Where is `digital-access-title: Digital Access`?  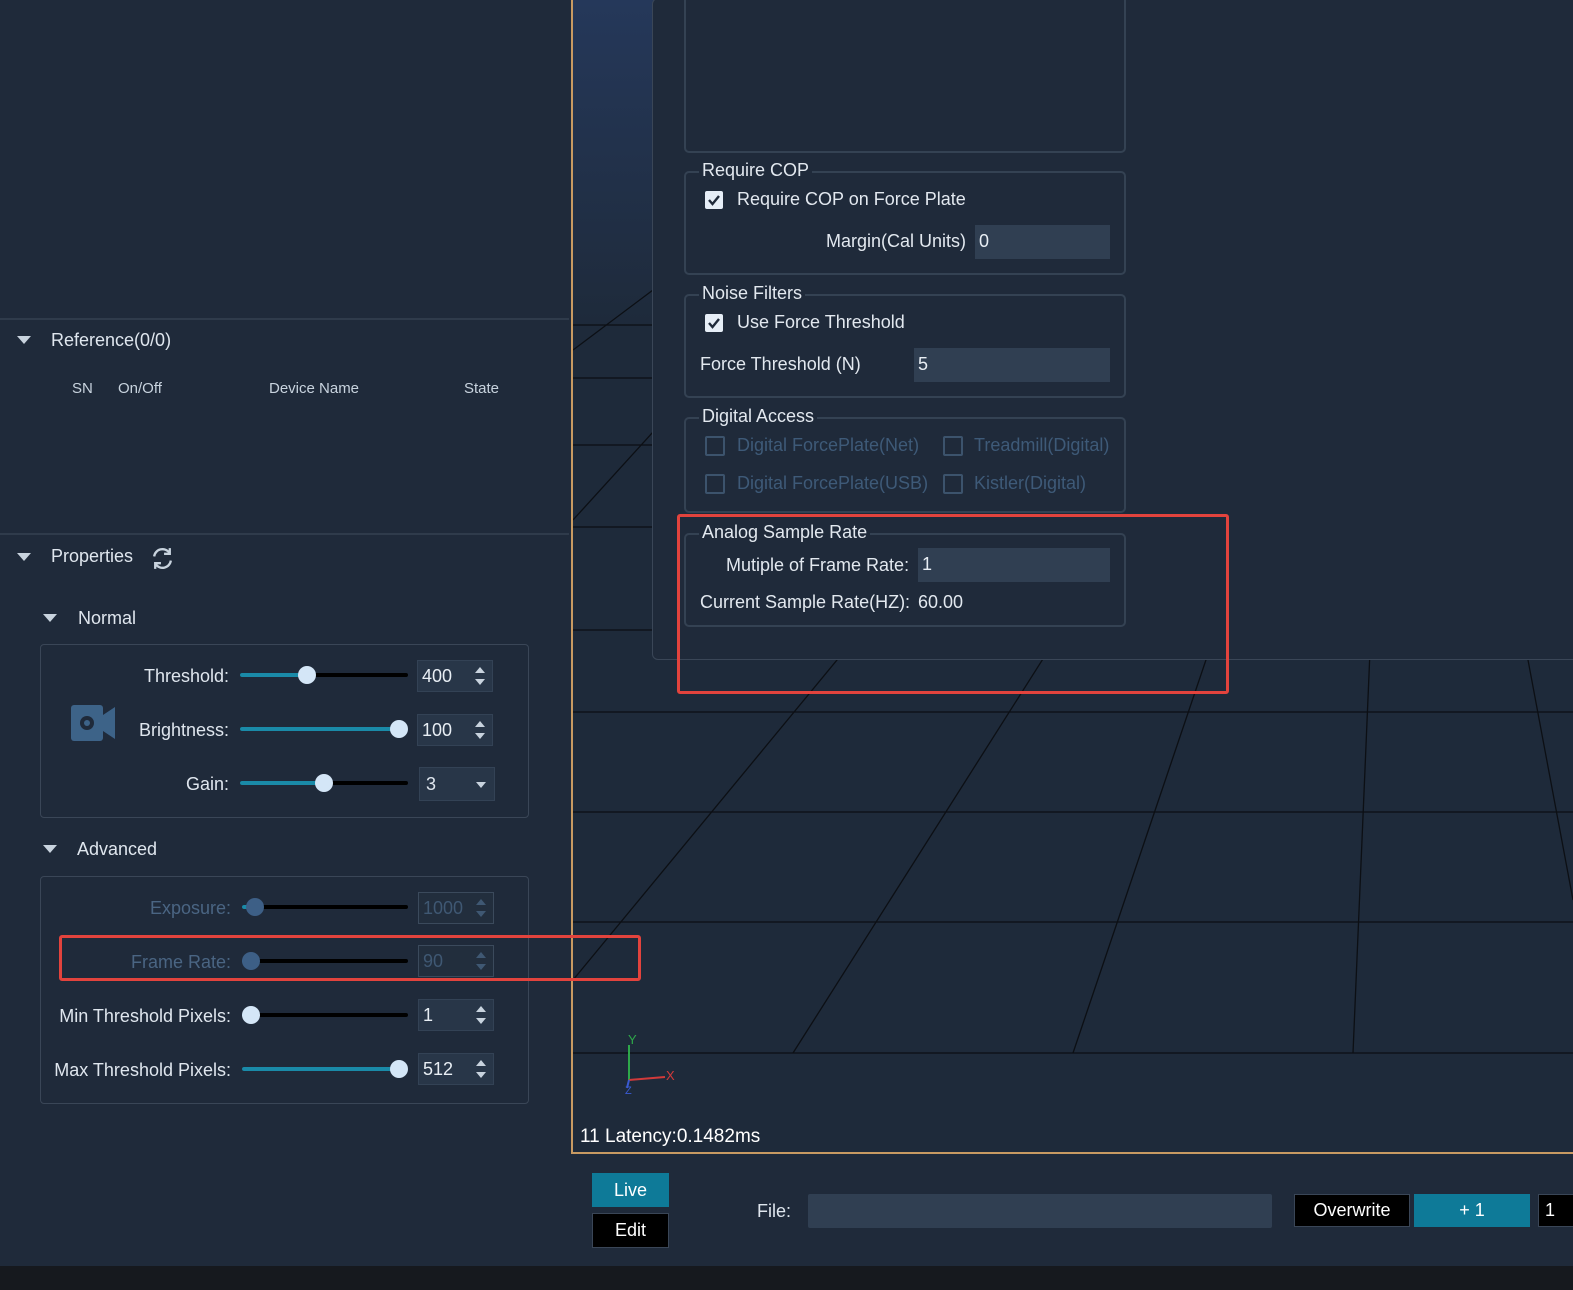
digital-access-title: Digital Access is located at coordinates (758, 416).